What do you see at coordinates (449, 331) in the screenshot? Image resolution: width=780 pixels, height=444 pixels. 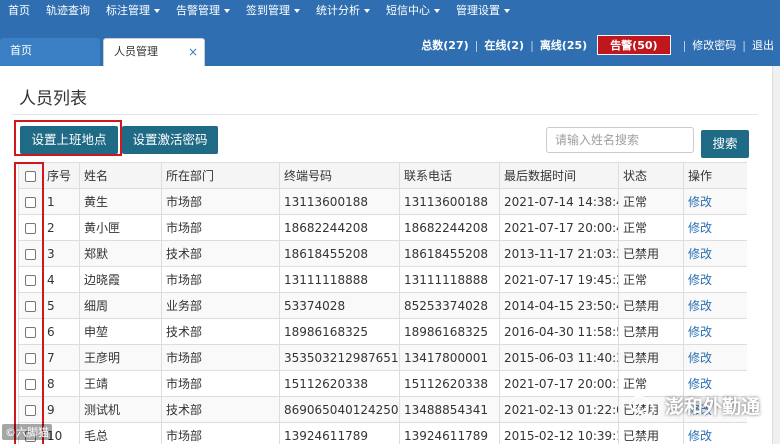 I see `table-cell: 18986168325` at bounding box center [449, 331].